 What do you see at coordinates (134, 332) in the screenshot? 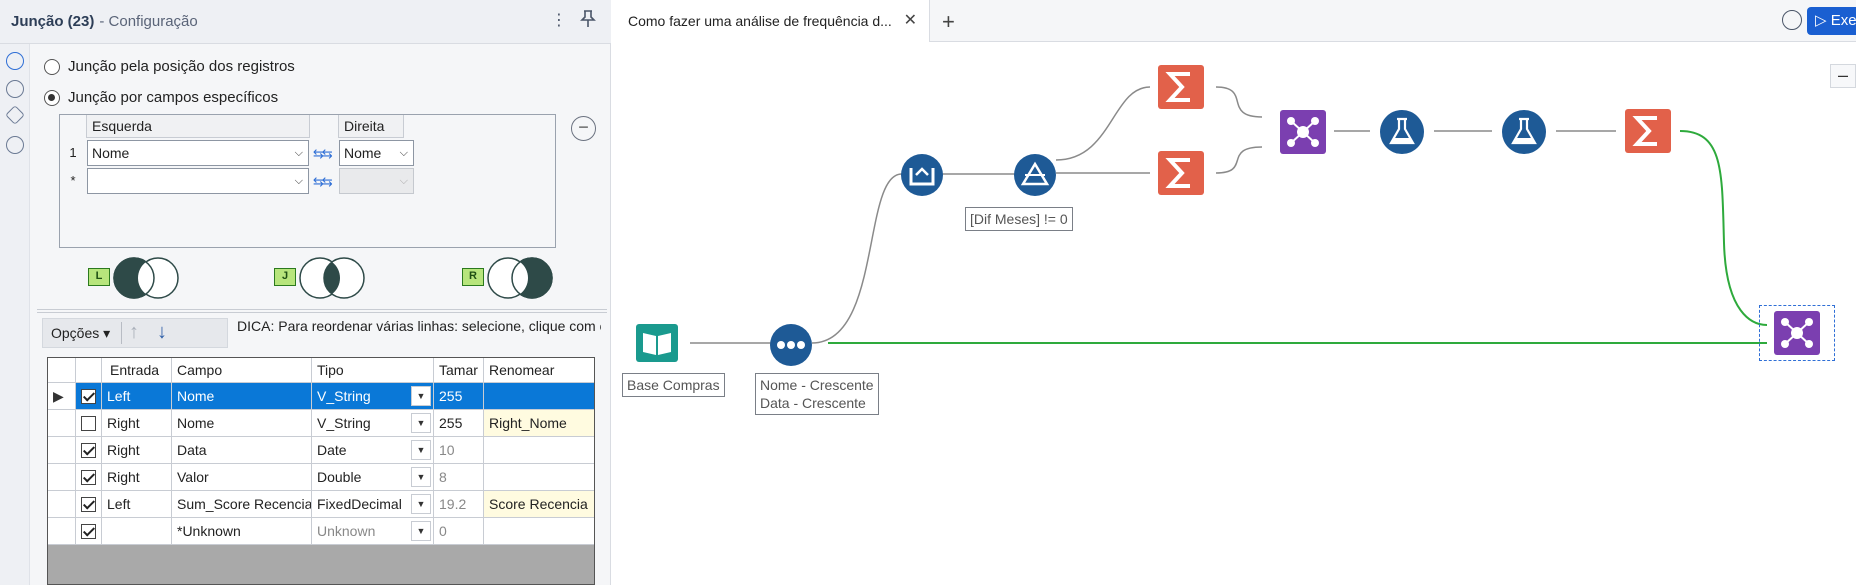
I see `arrow-up-icon: ↑` at bounding box center [134, 332].